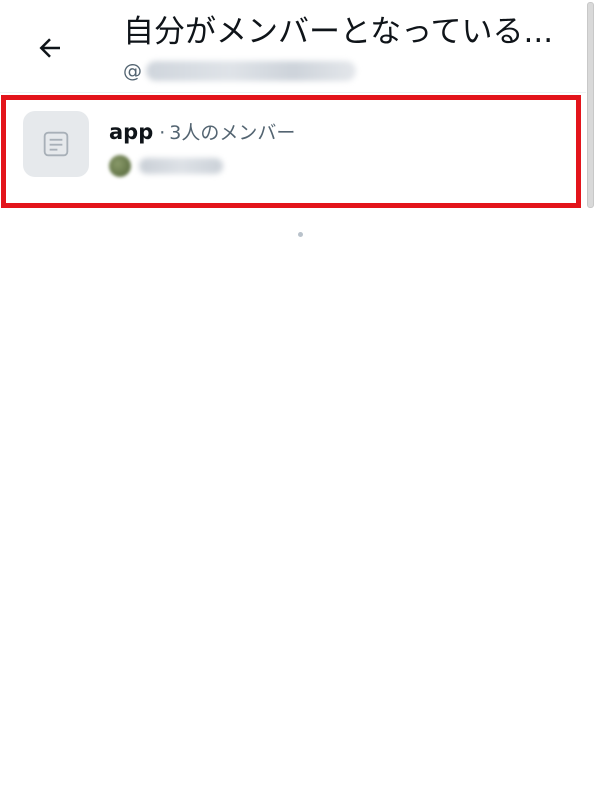  I want to click on owner-avatar, so click(120, 166).